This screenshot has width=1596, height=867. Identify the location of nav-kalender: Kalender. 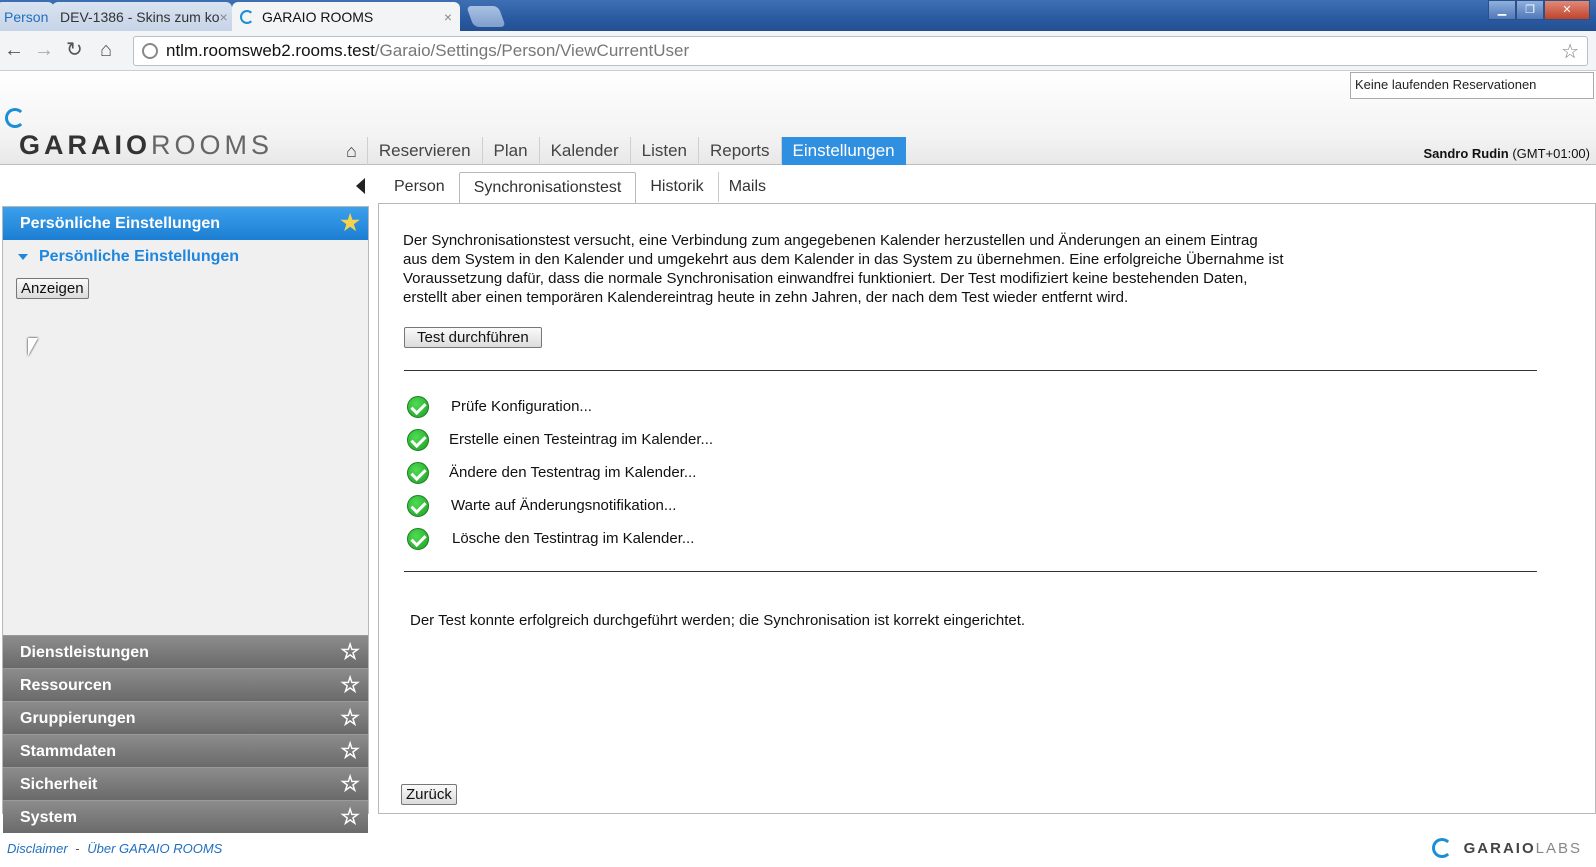
(584, 151).